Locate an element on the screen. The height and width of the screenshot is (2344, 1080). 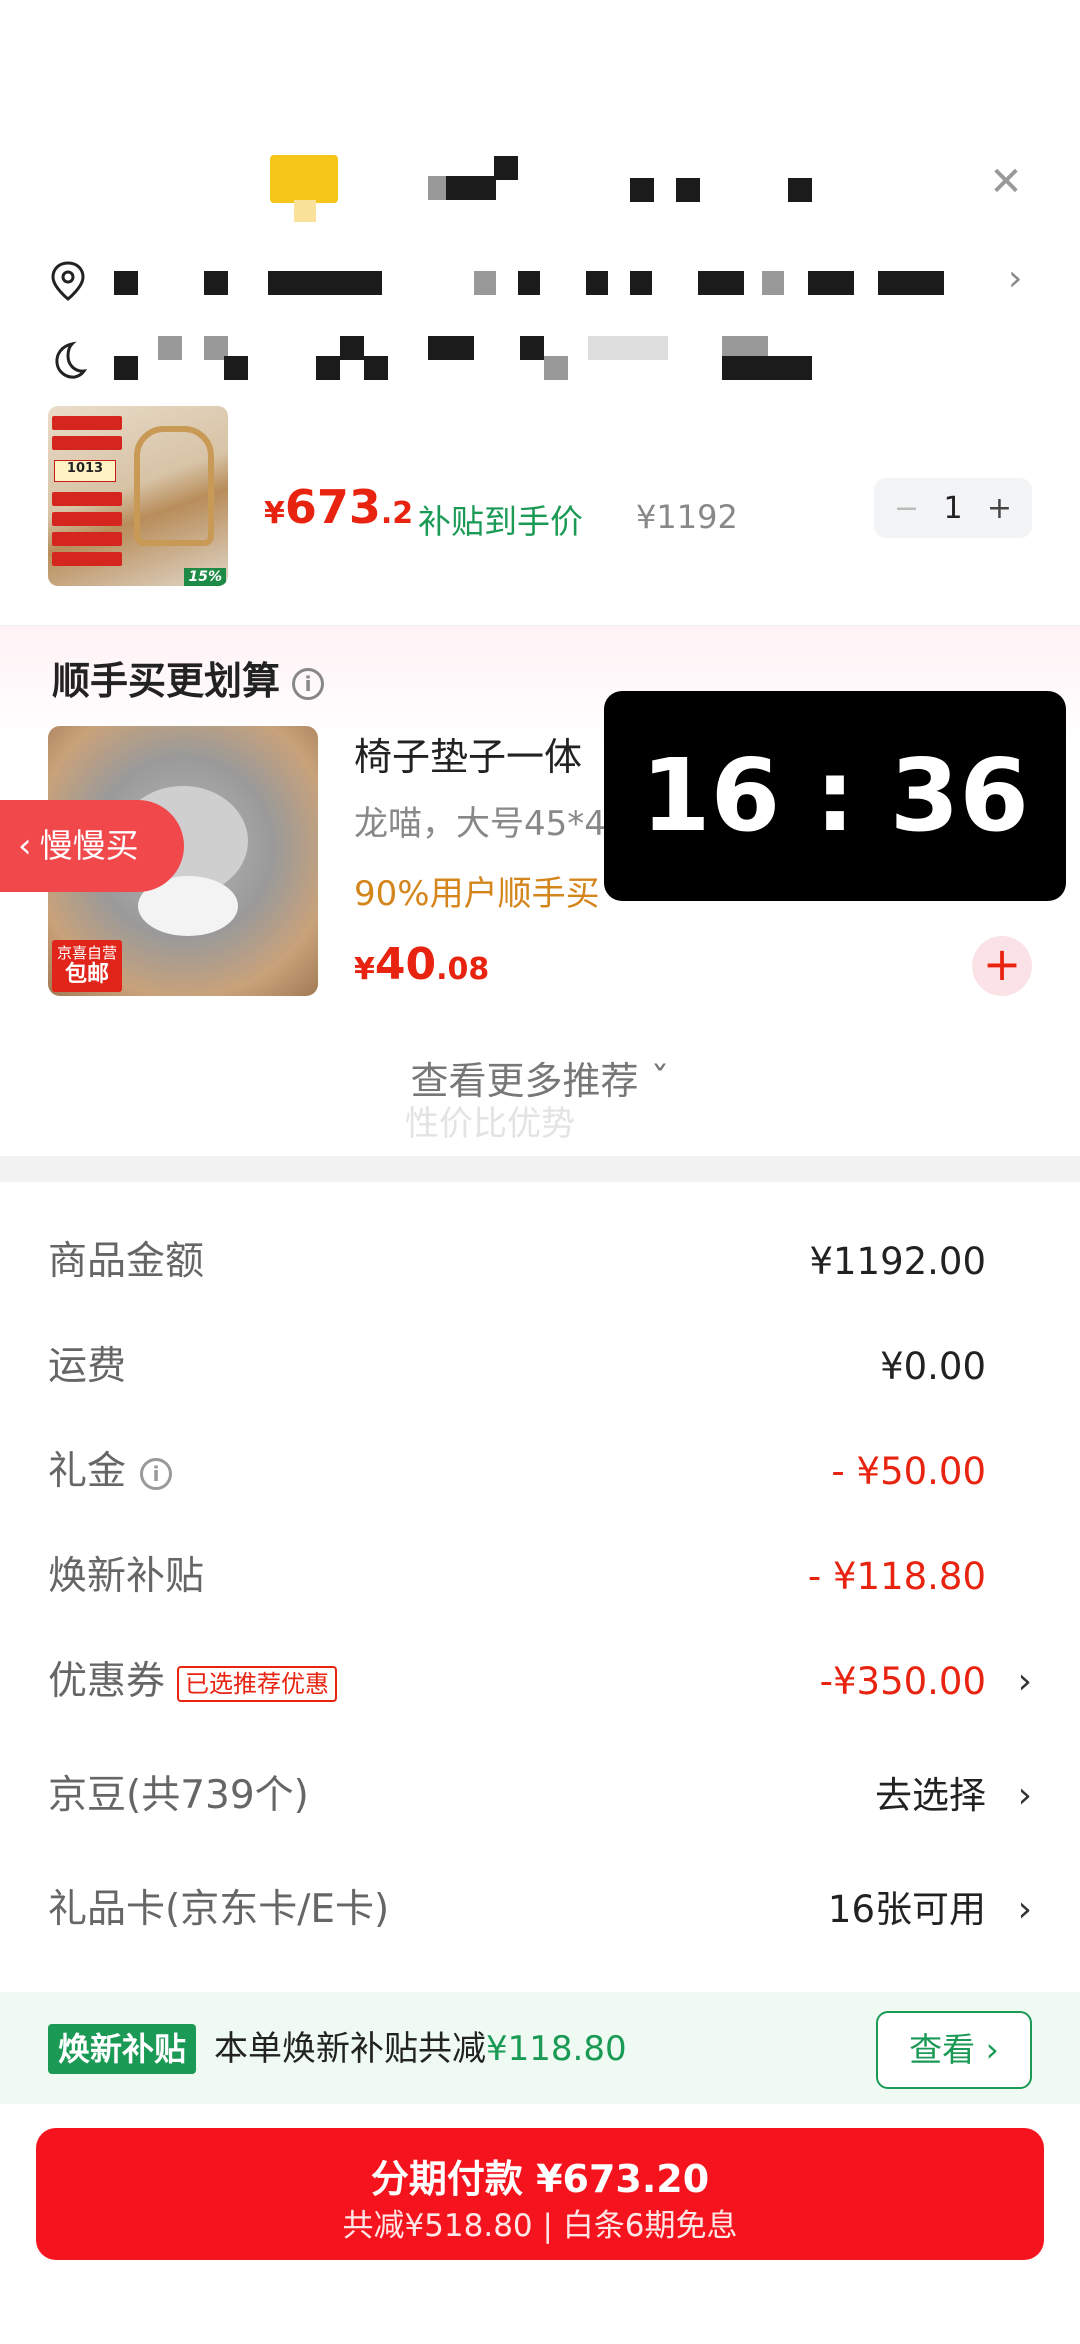
summary-value: ¥1192.00 is located at coordinates (897, 1261).